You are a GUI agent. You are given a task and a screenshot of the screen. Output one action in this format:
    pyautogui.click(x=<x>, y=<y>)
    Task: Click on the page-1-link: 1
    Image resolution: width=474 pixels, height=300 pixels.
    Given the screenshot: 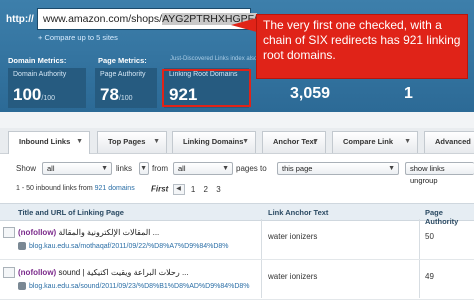 What is the action you would take?
    pyautogui.click(x=193, y=189)
    